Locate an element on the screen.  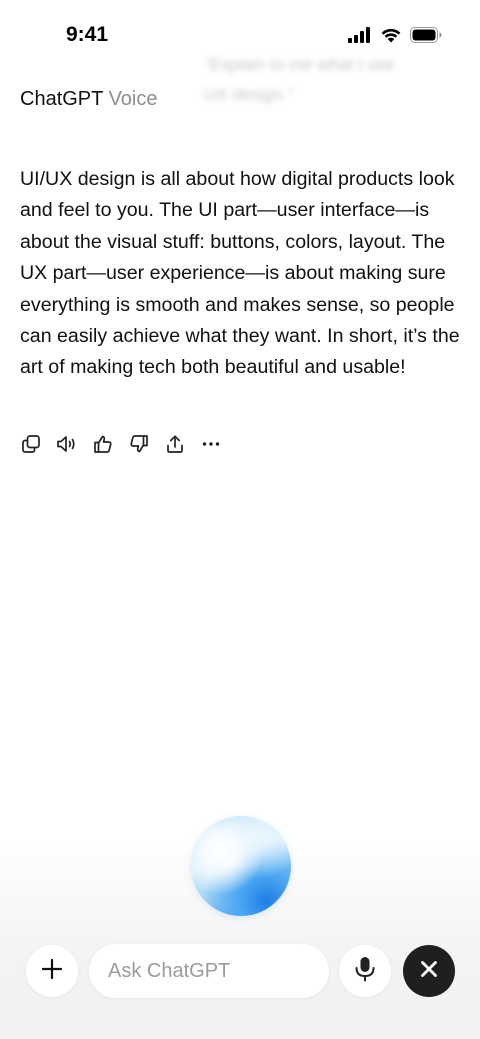
more-button is located at coordinates (211, 444).